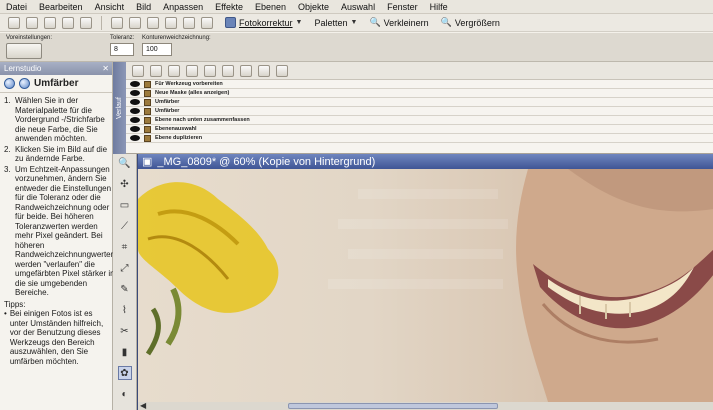  Describe the element at coordinates (122, 49) in the screenshot. I see `tolerance-input: 8` at that location.